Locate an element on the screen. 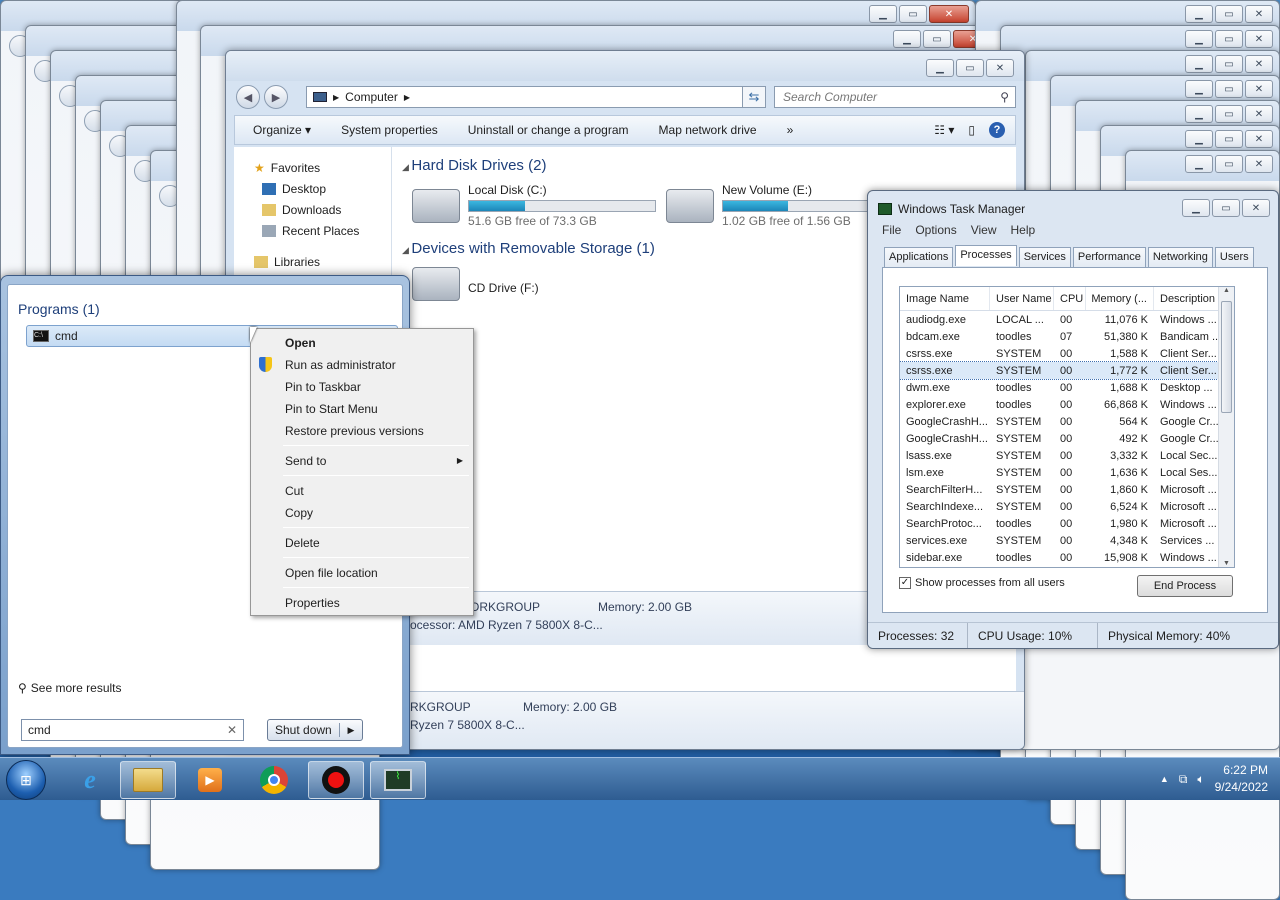 The height and width of the screenshot is (900, 1280). group-removable-storage: ◢ Devices with Removable Storage (1) is located at coordinates (528, 248).